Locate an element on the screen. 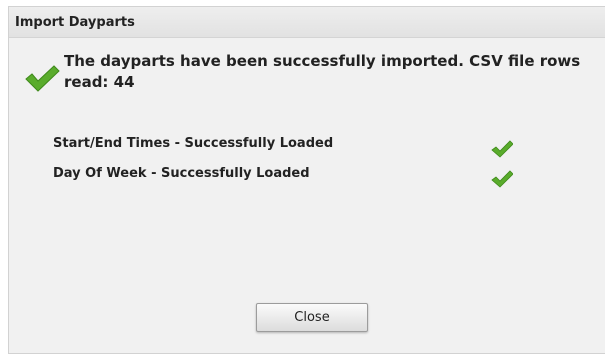 This screenshot has height=354, width=605. status-label: Day Of Week - Successfully Loaded is located at coordinates (181, 173).